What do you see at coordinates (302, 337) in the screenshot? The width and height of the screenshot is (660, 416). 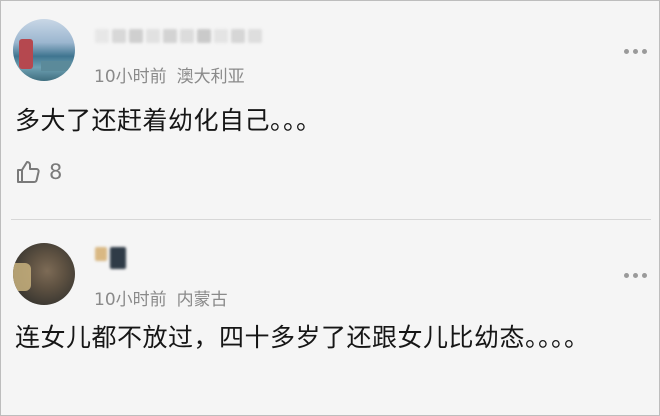 I see `comment-text: 连女儿都不放过，四十多岁了还跟女儿比幼态。。。。` at bounding box center [302, 337].